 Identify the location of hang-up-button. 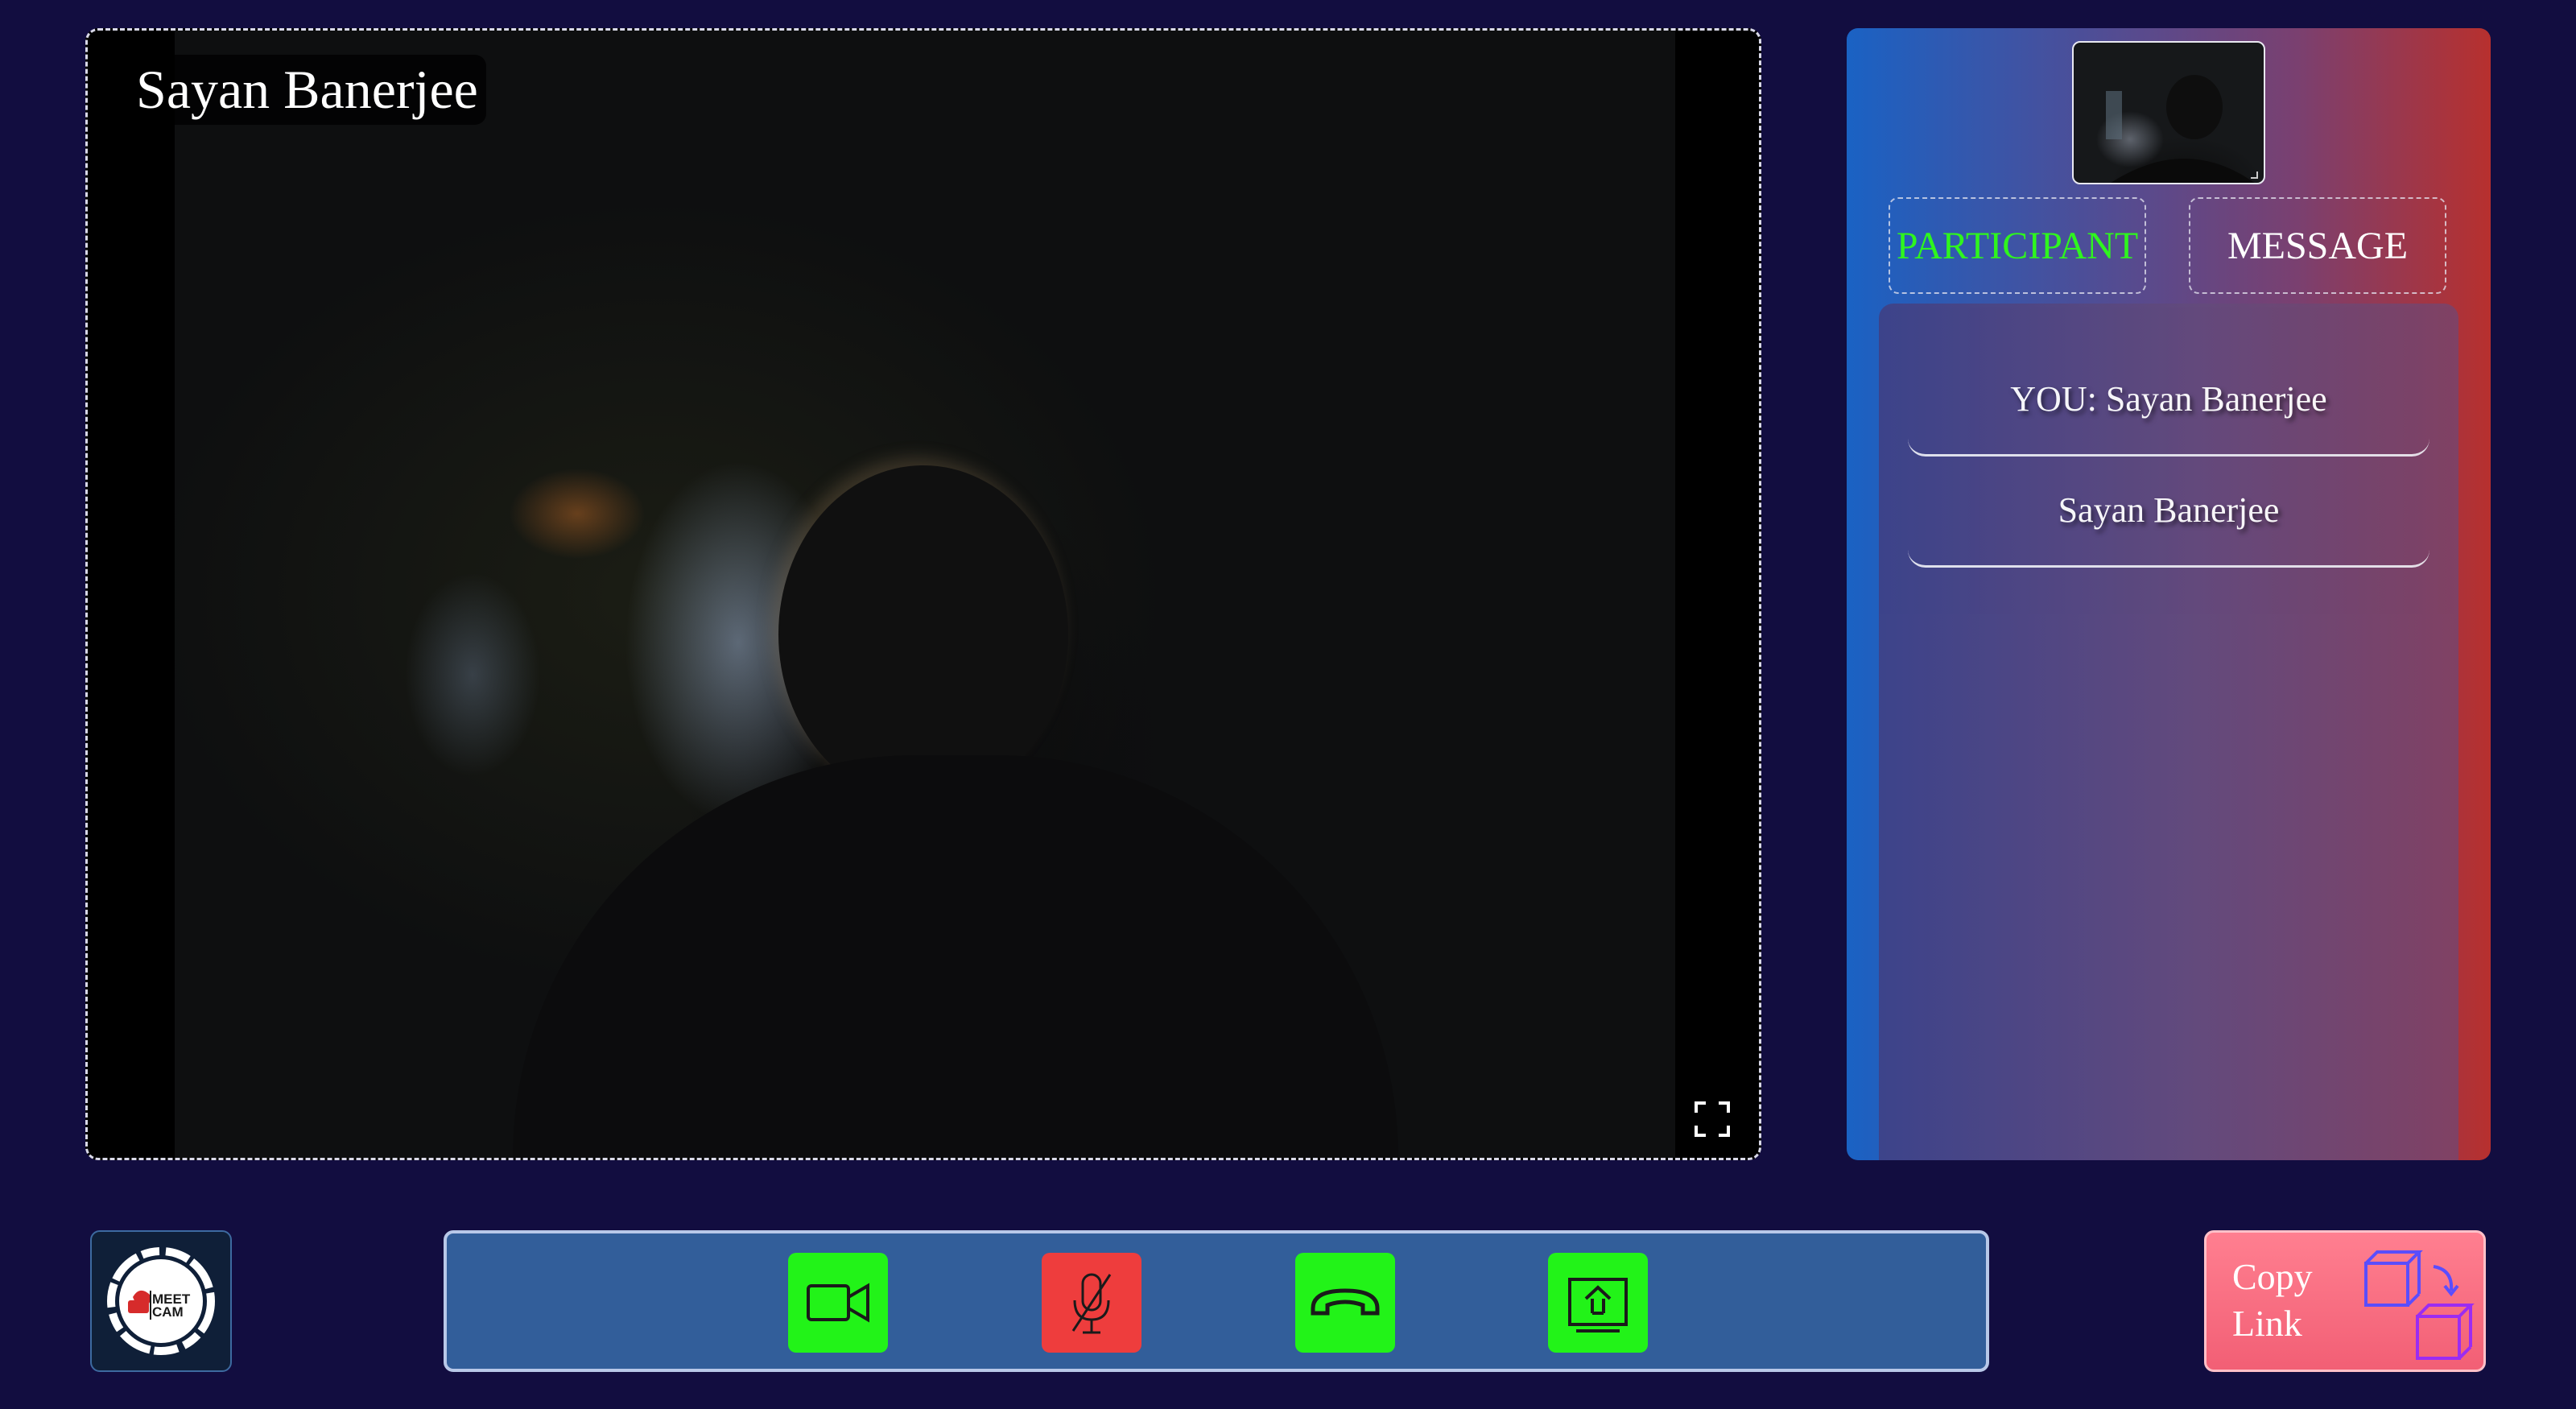
(1345, 1303).